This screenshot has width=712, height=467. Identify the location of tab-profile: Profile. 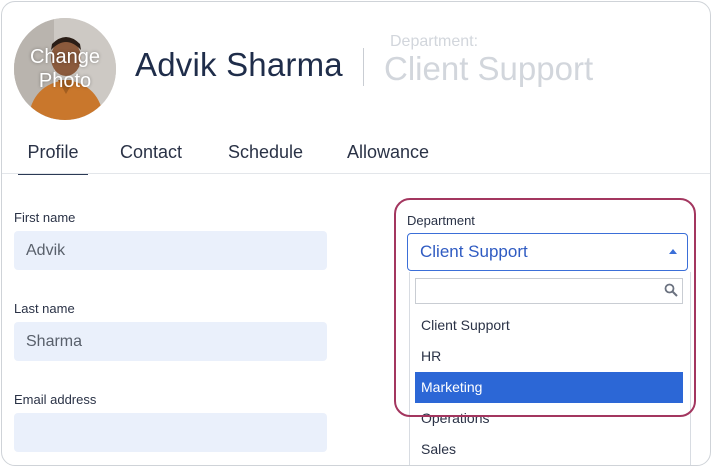
(53, 155).